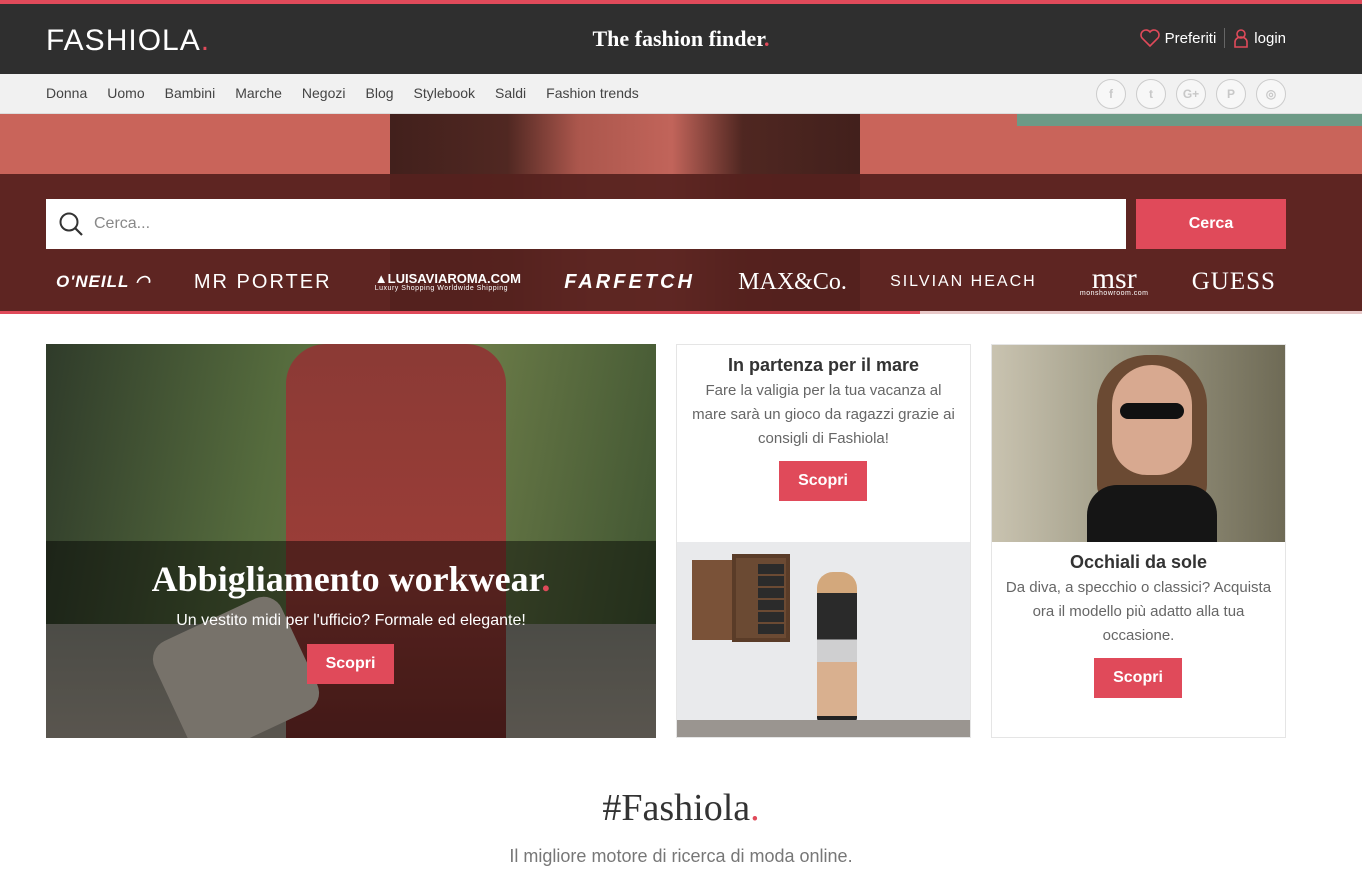 Image resolution: width=1362 pixels, height=884 pixels. What do you see at coordinates (1149, 38) in the screenshot?
I see `heart-icon` at bounding box center [1149, 38].